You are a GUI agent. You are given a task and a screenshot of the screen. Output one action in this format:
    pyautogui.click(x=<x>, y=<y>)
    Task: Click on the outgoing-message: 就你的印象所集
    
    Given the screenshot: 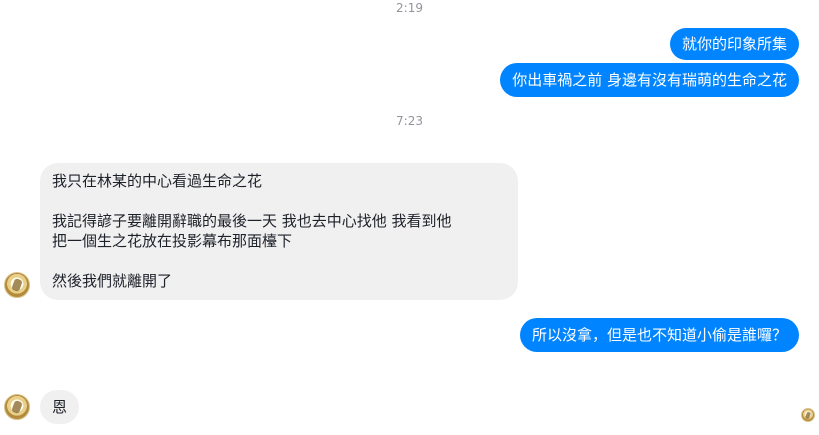 What is the action you would take?
    pyautogui.click(x=734, y=44)
    